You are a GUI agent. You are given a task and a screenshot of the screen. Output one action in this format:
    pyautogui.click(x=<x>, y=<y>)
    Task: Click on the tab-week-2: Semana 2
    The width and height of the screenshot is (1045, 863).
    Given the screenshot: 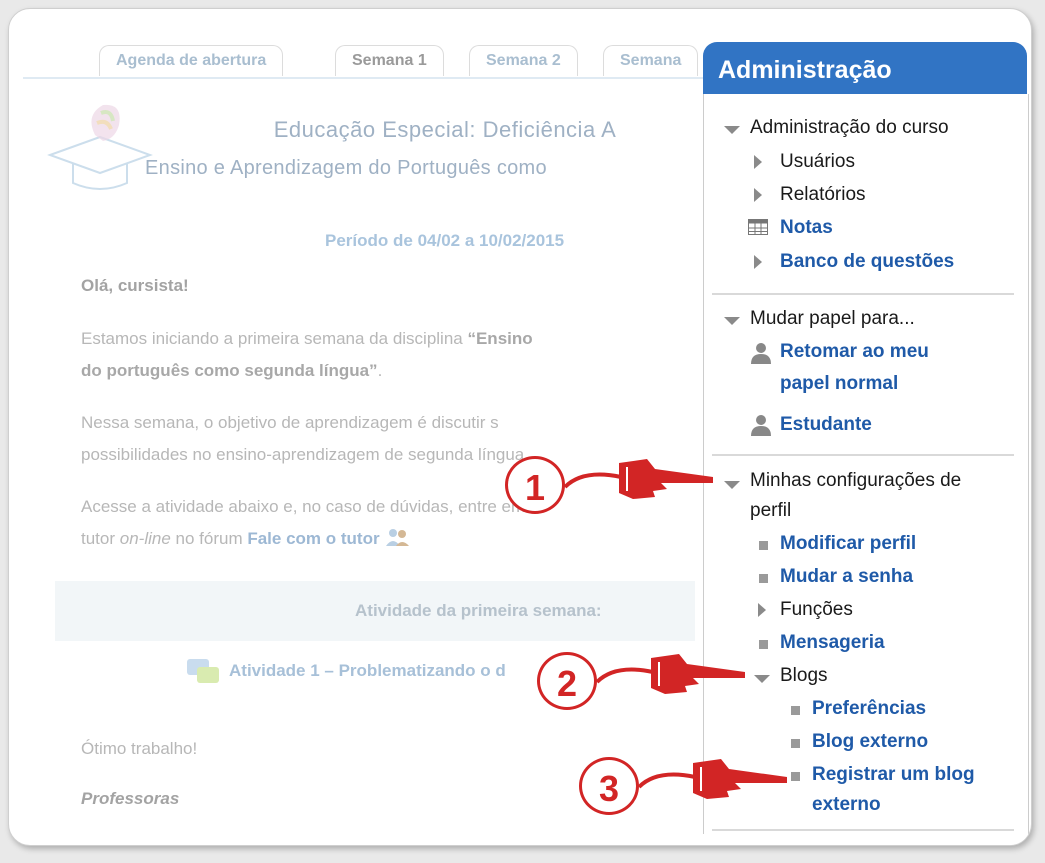 What is the action you would take?
    pyautogui.click(x=523, y=60)
    